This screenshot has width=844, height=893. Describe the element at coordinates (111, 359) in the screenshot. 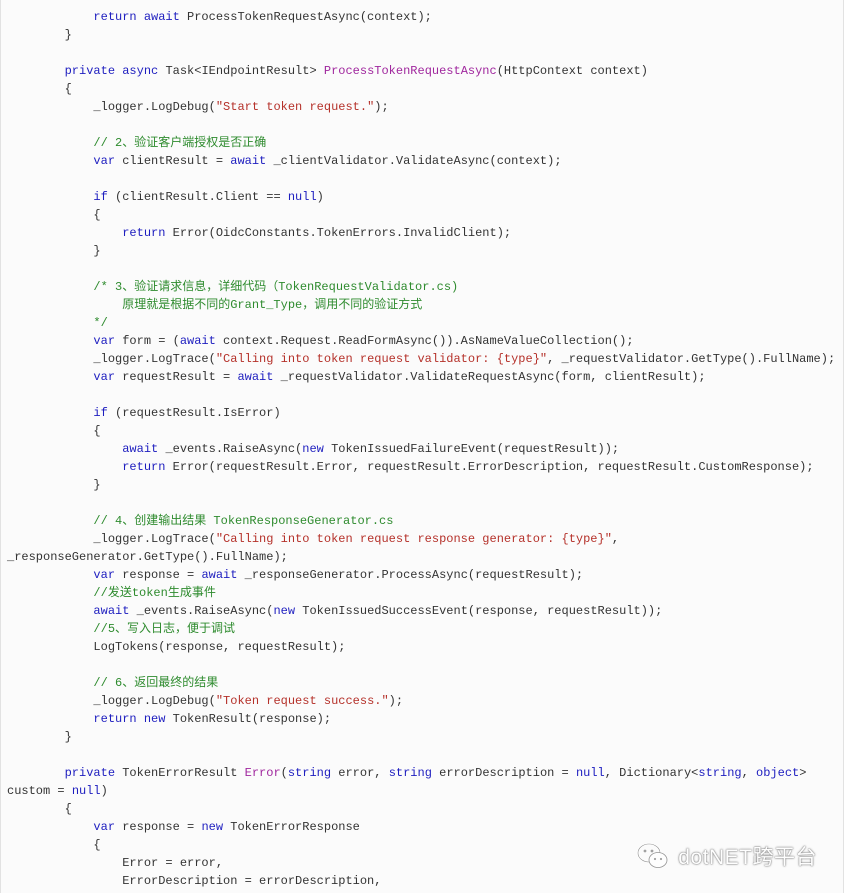

I see `code-token: _logger.LogTrace(` at that location.